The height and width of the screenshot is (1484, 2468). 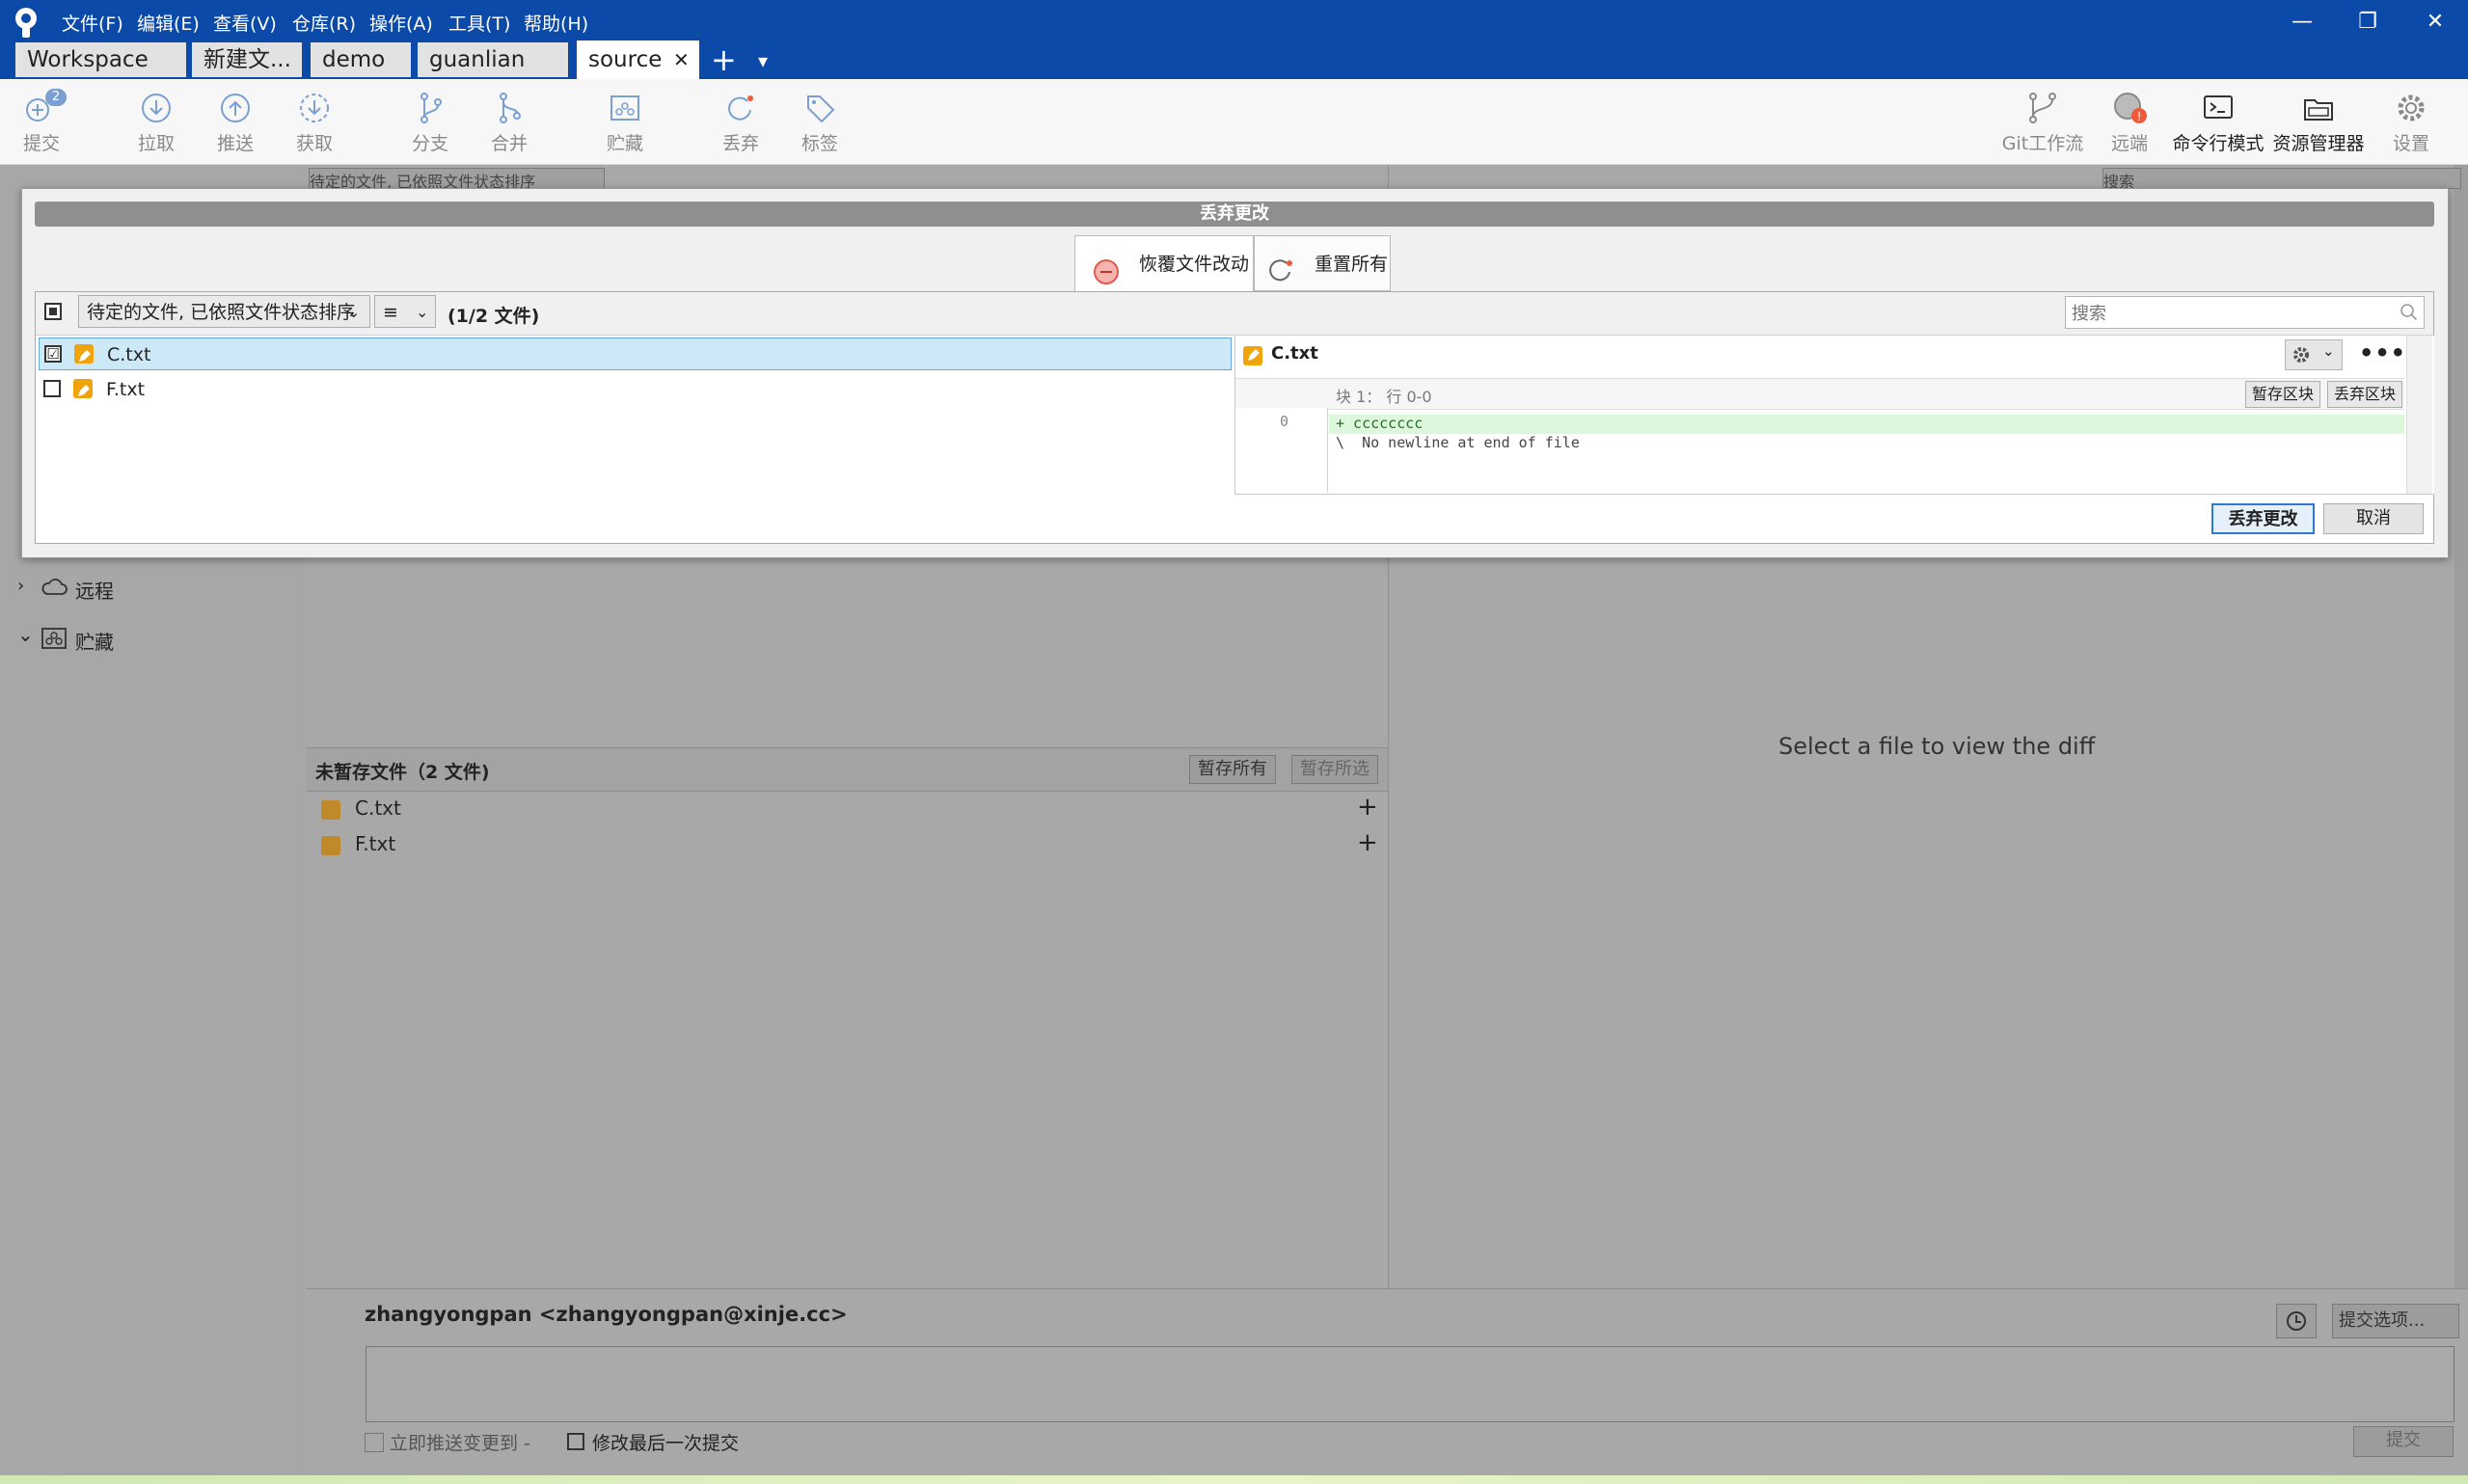 What do you see at coordinates (2281, 178) in the screenshot?
I see `background-search-input: 搜索` at bounding box center [2281, 178].